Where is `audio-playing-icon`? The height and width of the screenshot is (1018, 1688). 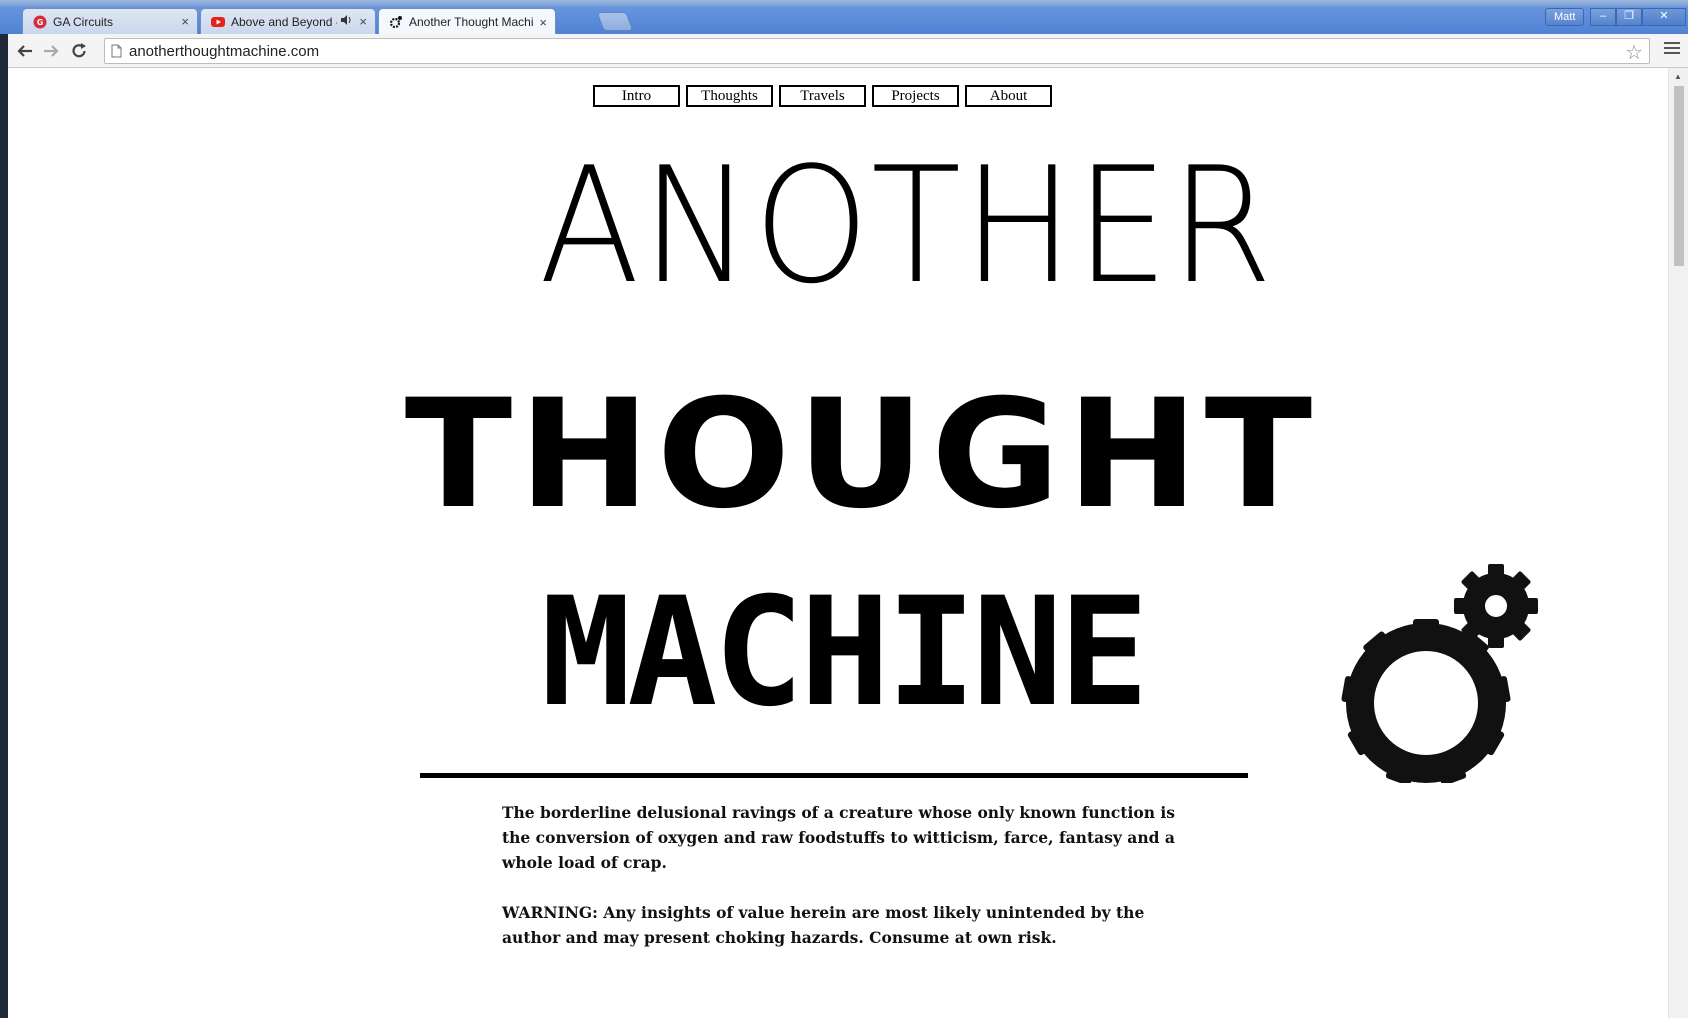 audio-playing-icon is located at coordinates (347, 21).